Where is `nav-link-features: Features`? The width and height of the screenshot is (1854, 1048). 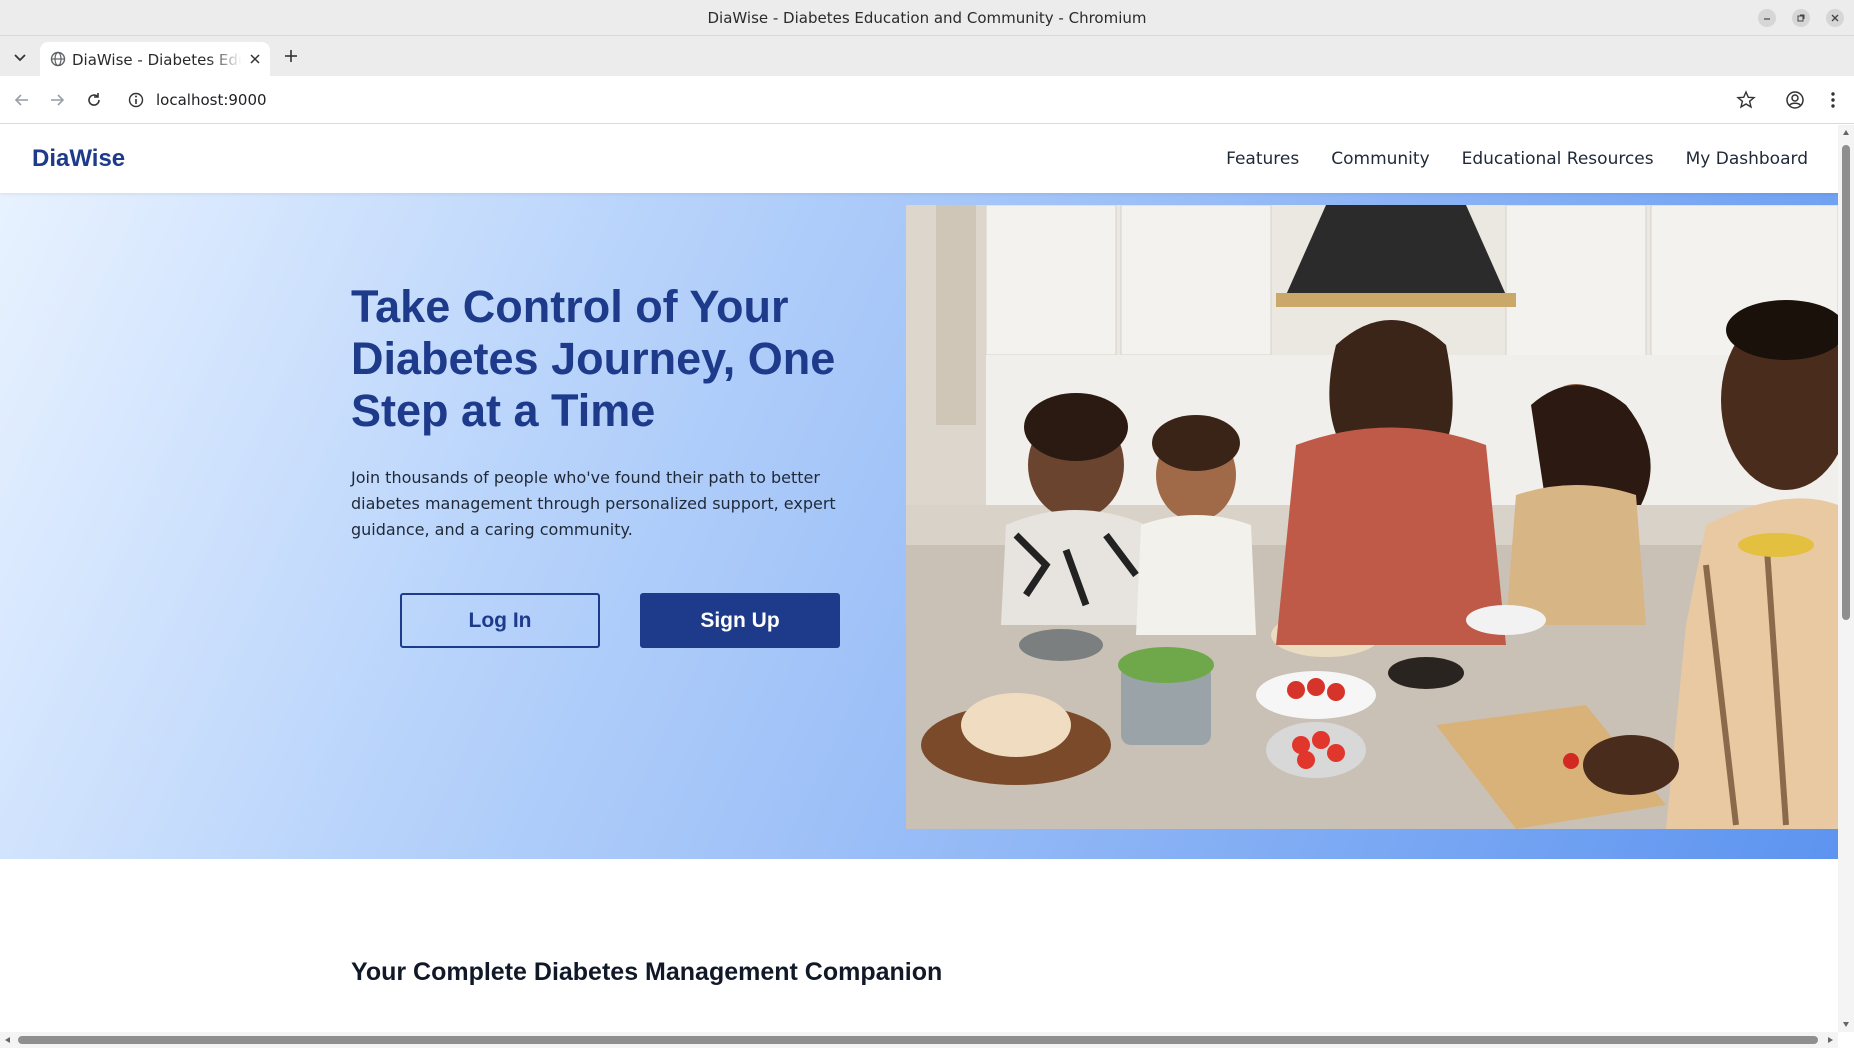 nav-link-features: Features is located at coordinates (1262, 159).